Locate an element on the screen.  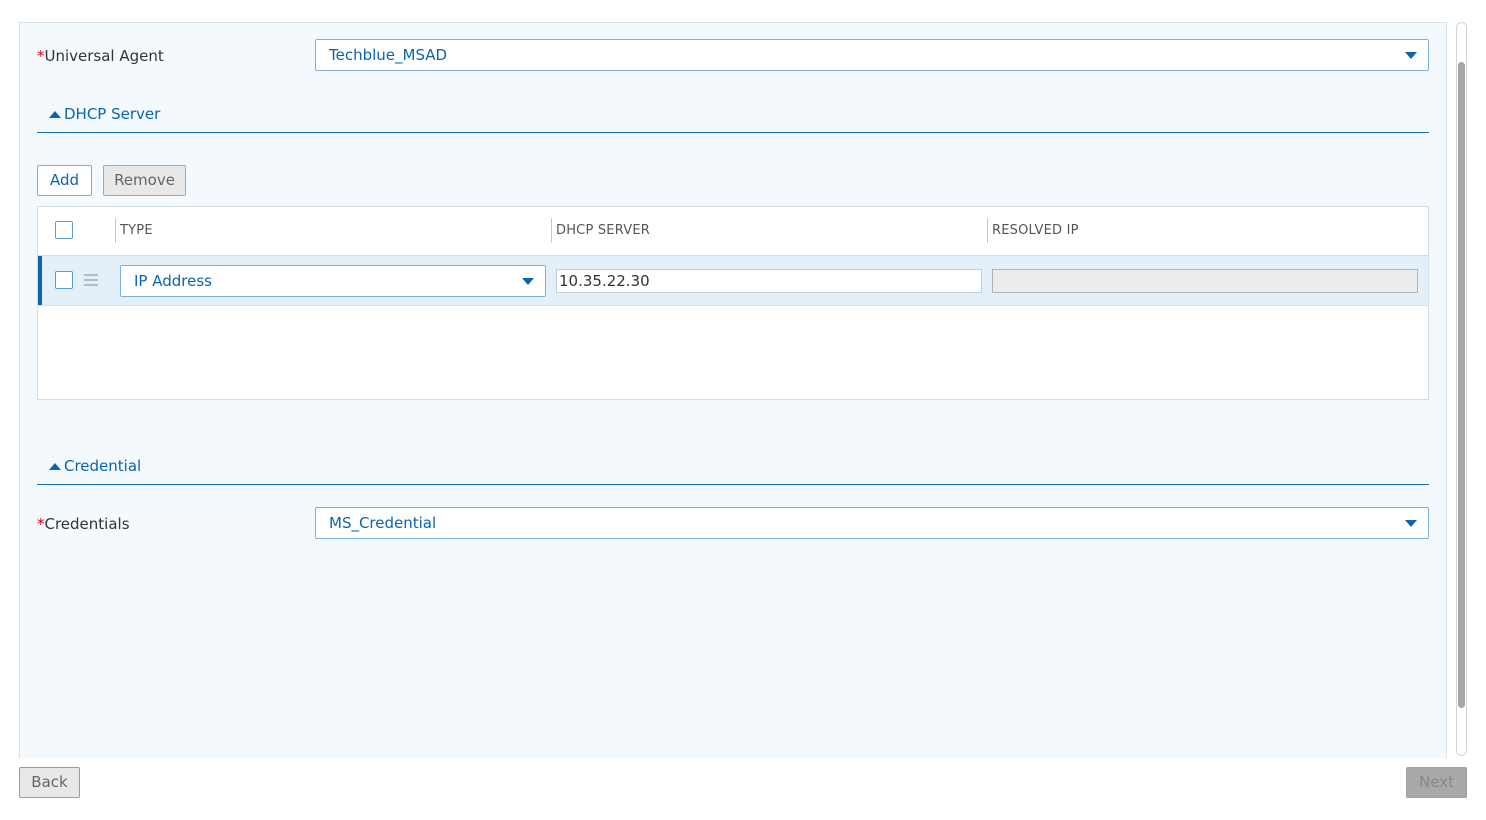
vertical-scrollbar is located at coordinates (1461, 389).